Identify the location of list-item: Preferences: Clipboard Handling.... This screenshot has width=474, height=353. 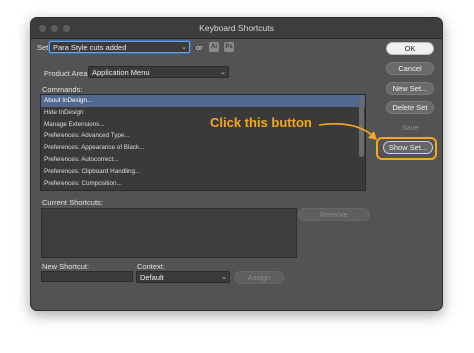
(203, 172).